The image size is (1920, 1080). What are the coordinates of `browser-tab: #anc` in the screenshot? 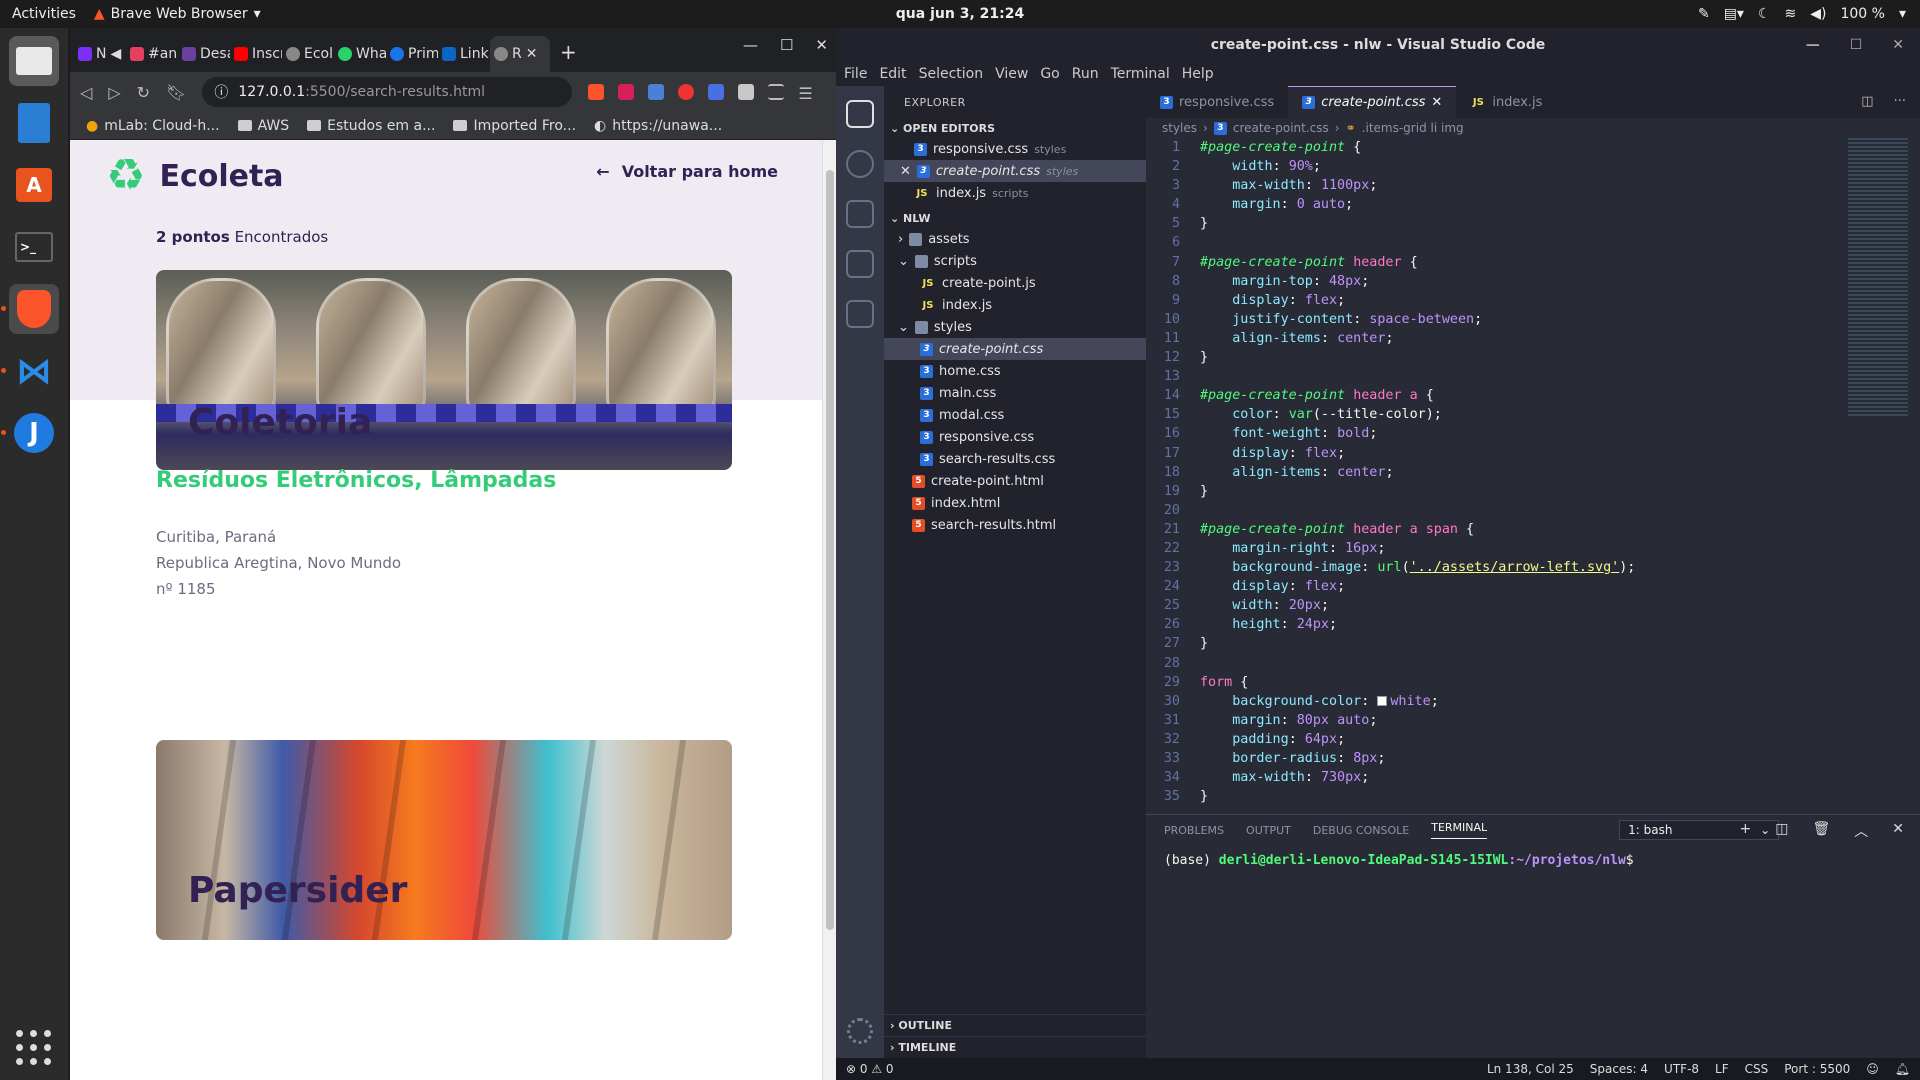 It's located at (152, 54).